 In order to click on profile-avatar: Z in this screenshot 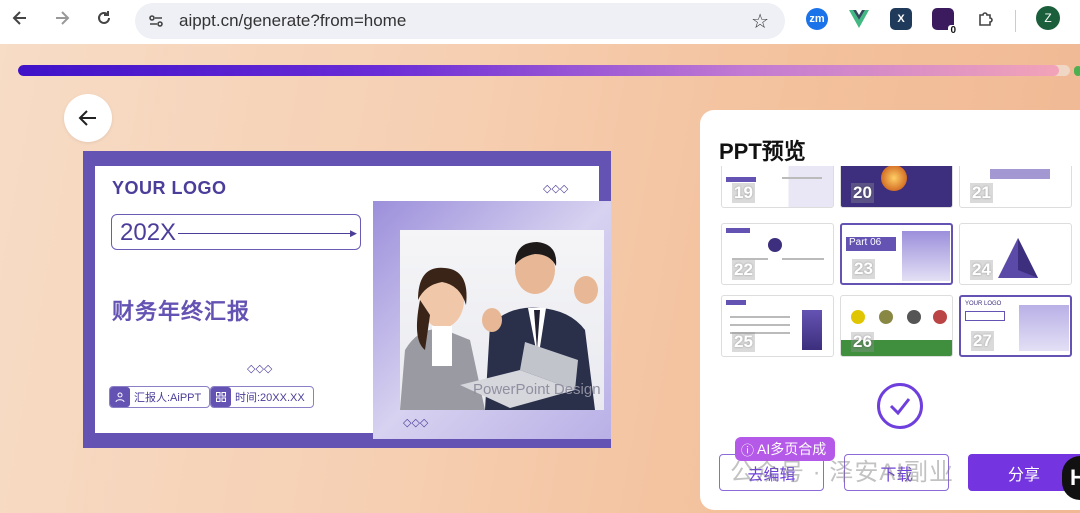, I will do `click(1048, 18)`.